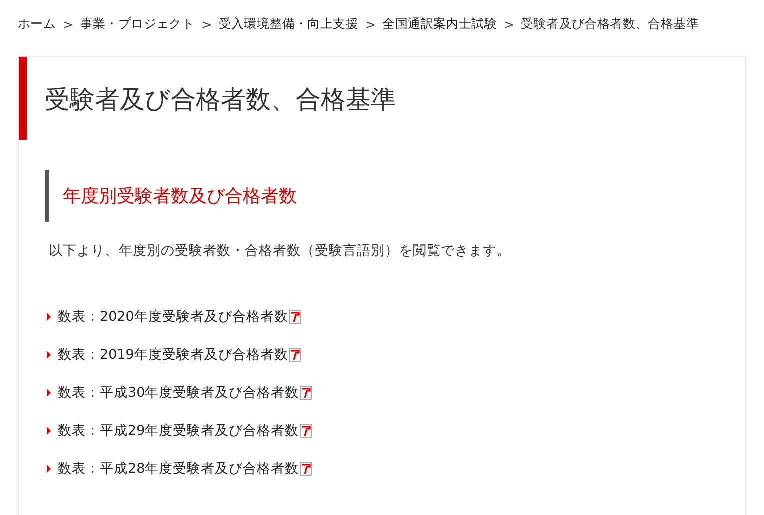  I want to click on breadcrumb-link: 全国通訳案内士試験, so click(439, 24).